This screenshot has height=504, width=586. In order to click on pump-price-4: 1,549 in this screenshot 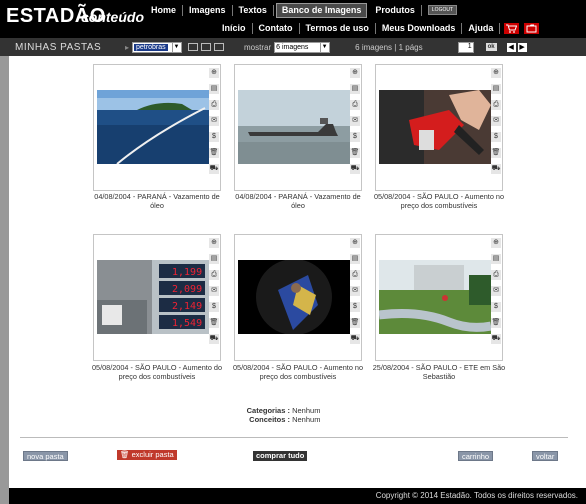, I will do `click(187, 323)`.